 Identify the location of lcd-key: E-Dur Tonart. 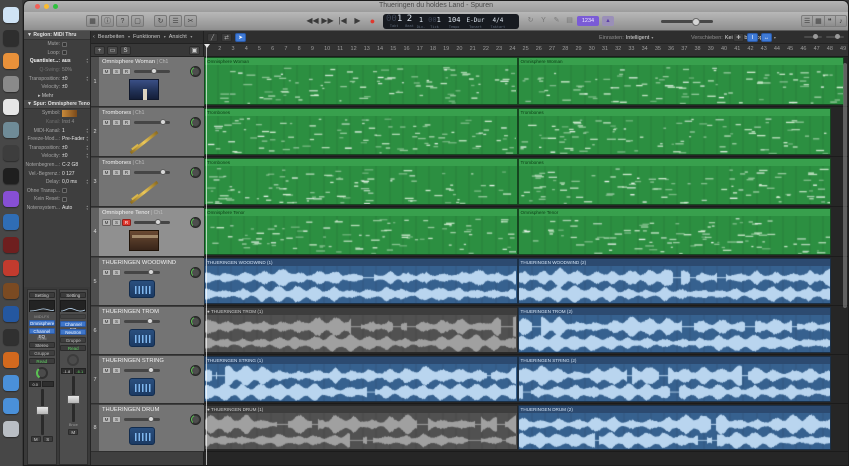
(475, 22).